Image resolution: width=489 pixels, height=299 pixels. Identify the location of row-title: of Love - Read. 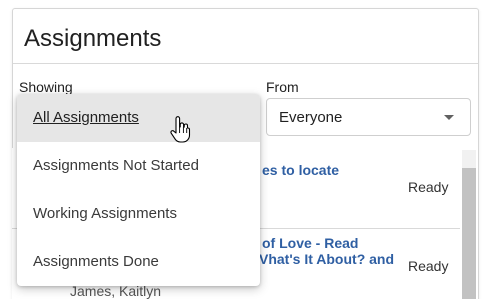
(310, 243).